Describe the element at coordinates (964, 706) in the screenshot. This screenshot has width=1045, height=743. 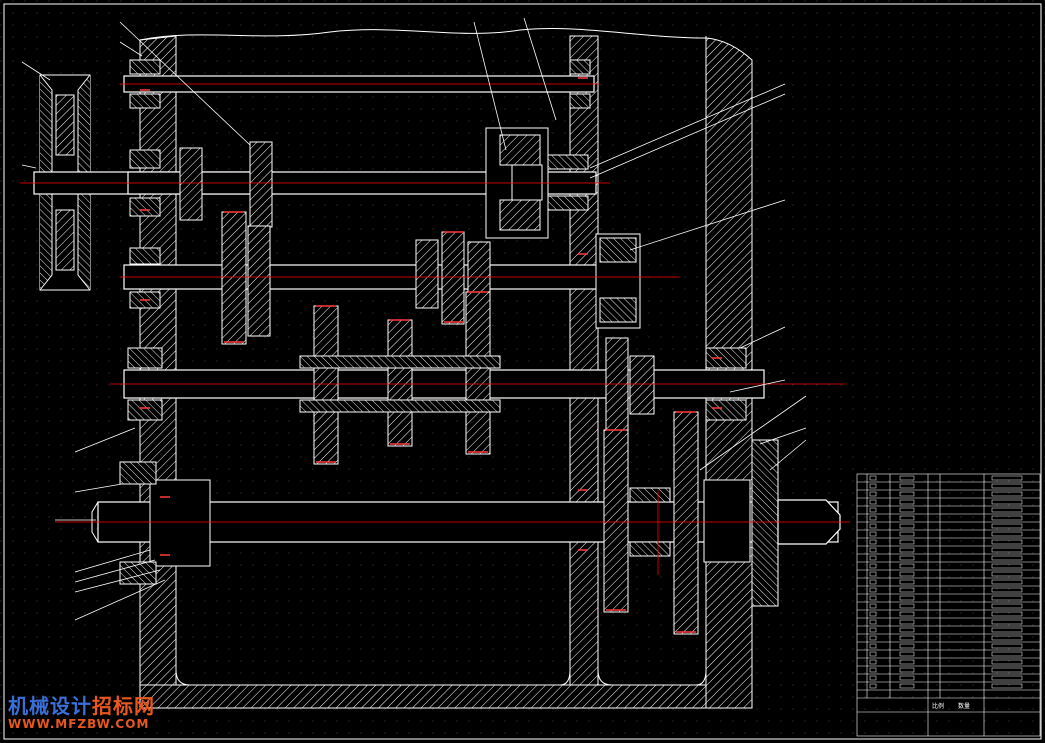
I see `title-block-label-qty: 数量` at that location.